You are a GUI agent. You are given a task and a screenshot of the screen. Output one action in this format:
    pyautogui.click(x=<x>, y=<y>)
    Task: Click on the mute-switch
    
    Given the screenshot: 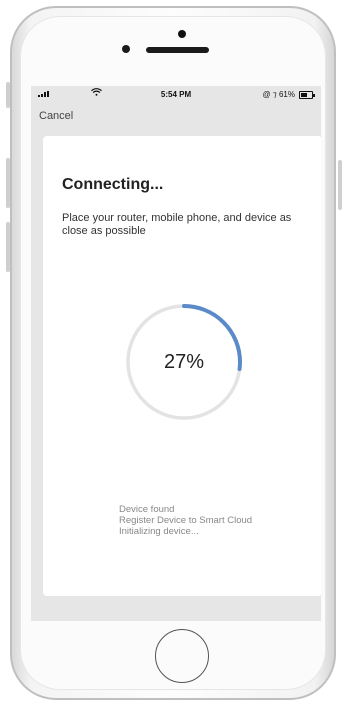 What is the action you would take?
    pyautogui.click(x=8, y=95)
    